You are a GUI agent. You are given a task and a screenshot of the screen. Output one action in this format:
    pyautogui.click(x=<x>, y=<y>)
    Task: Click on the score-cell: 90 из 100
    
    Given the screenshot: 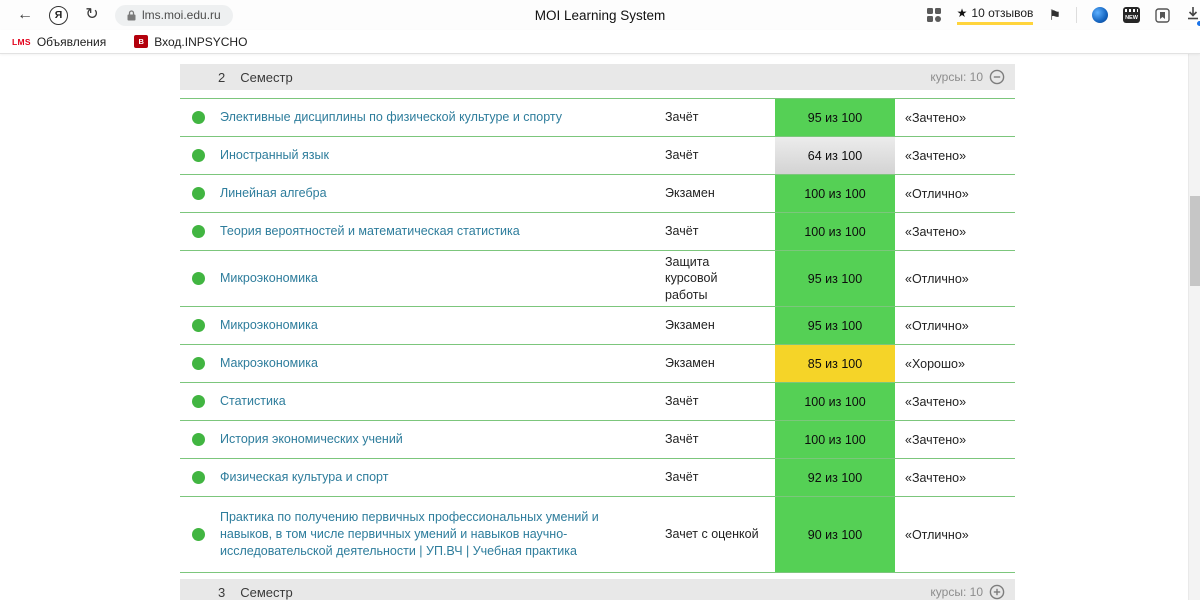 What is the action you would take?
    pyautogui.click(x=835, y=534)
    